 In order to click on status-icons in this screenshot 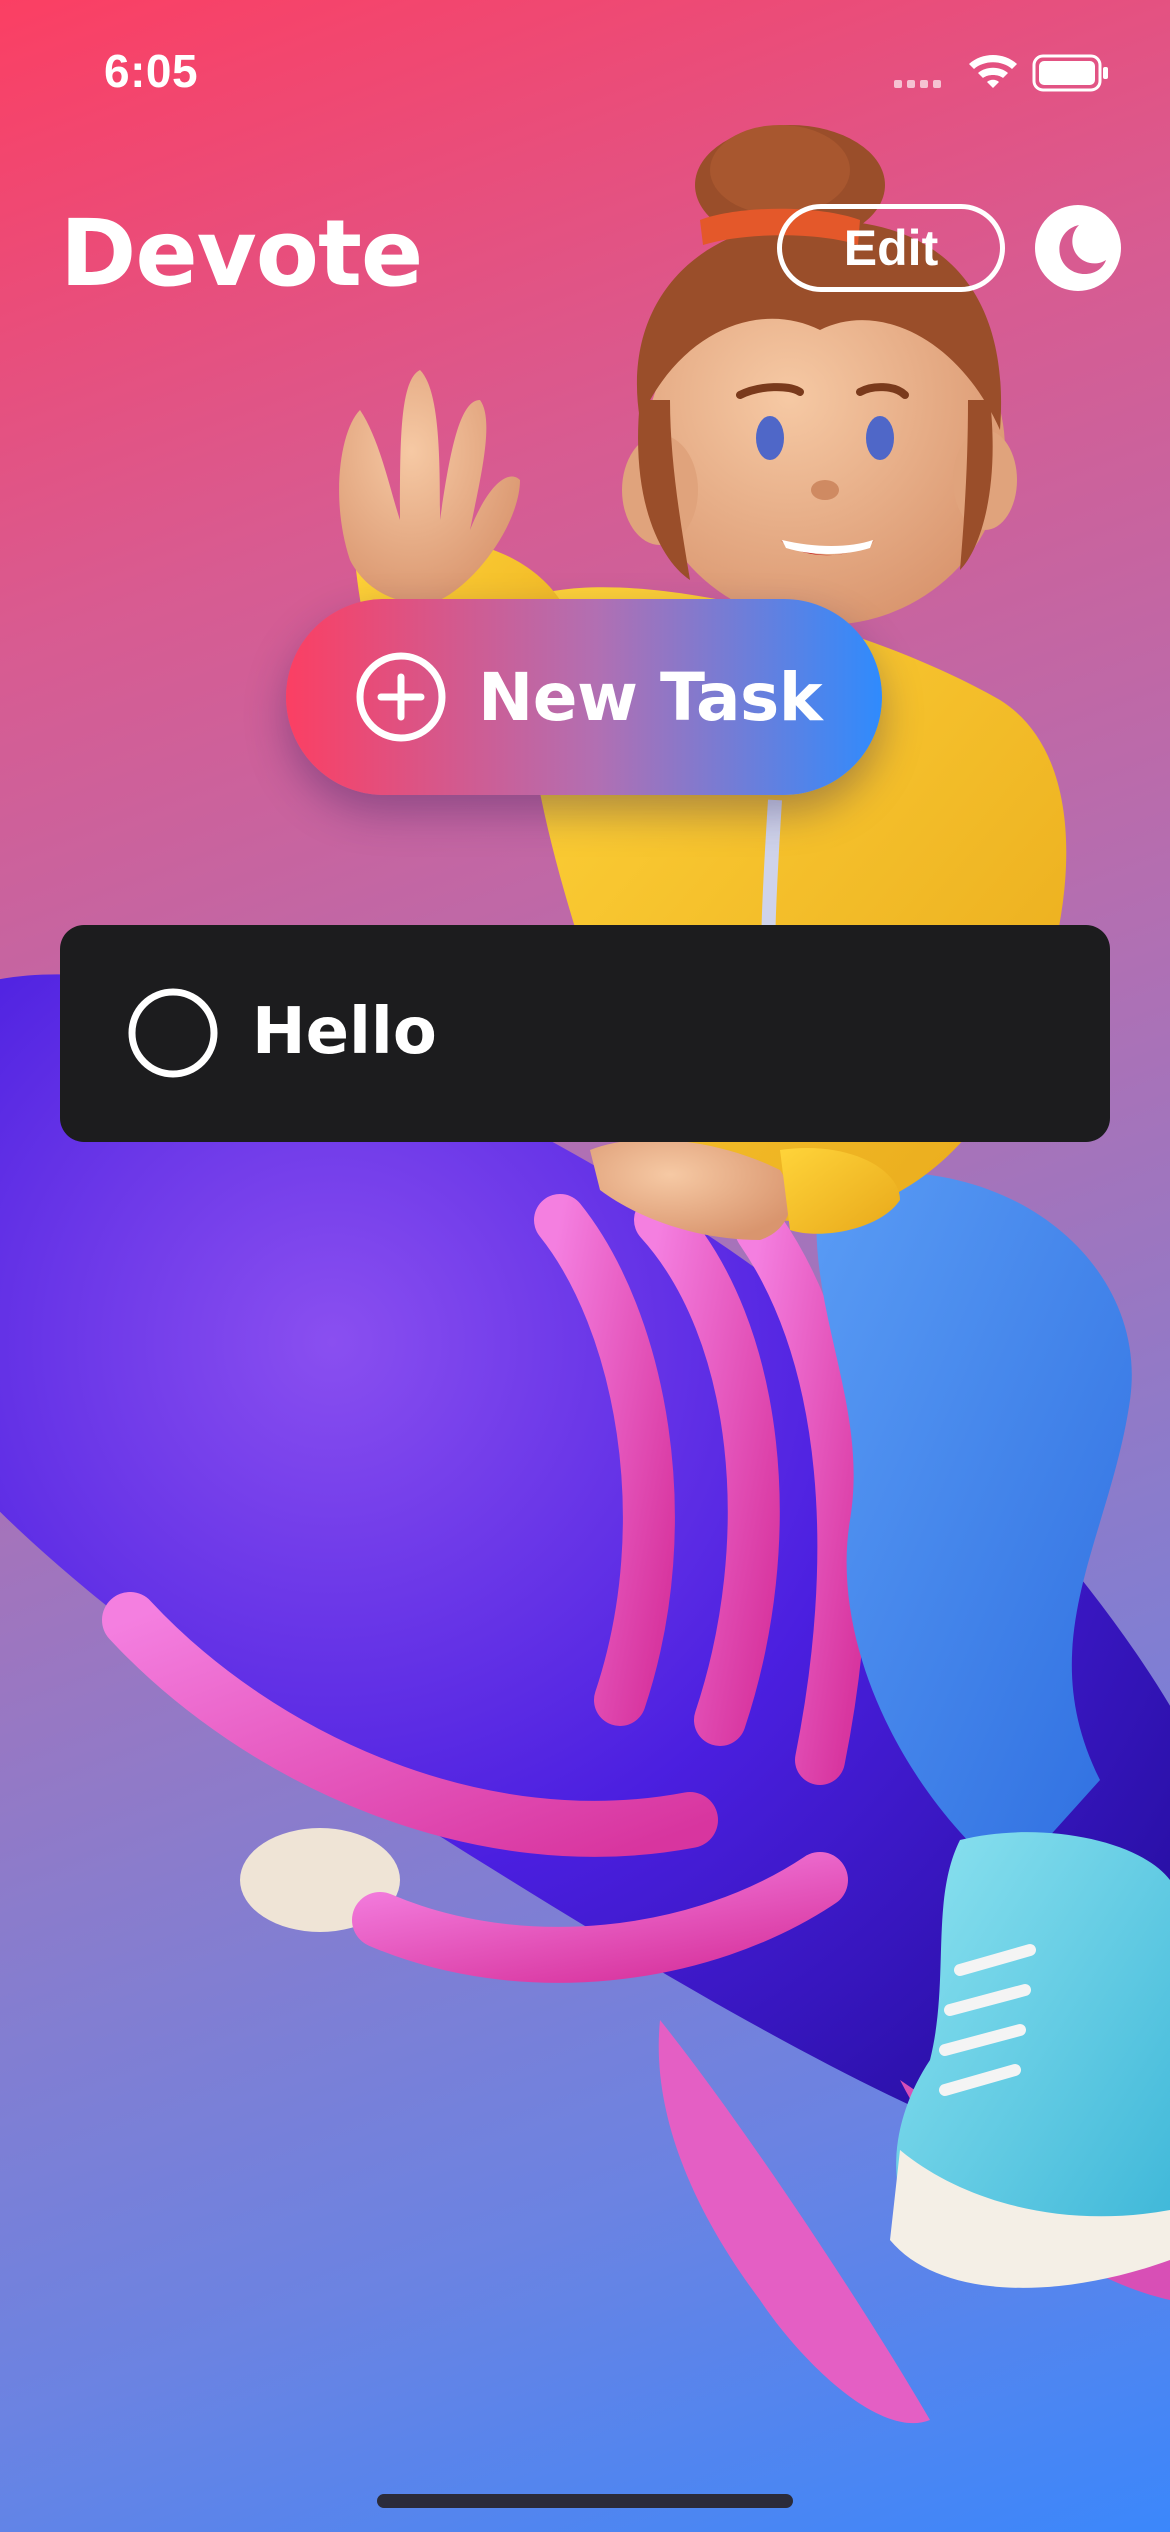, I will do `click(1001, 73)`.